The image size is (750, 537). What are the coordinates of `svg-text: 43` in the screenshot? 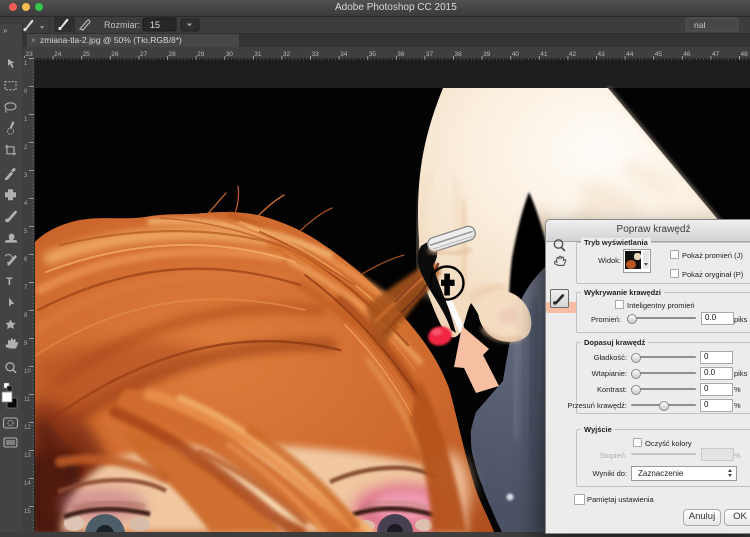 It's located at (602, 54).